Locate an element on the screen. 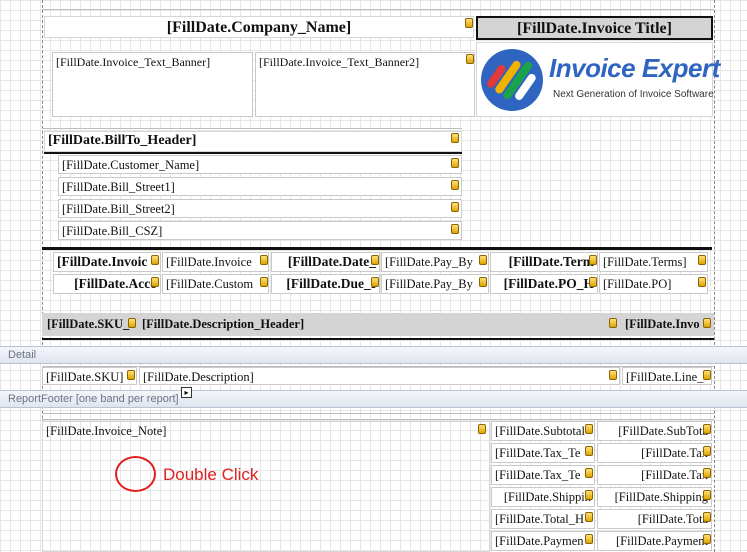  right-margin-line is located at coordinates (714, 172).